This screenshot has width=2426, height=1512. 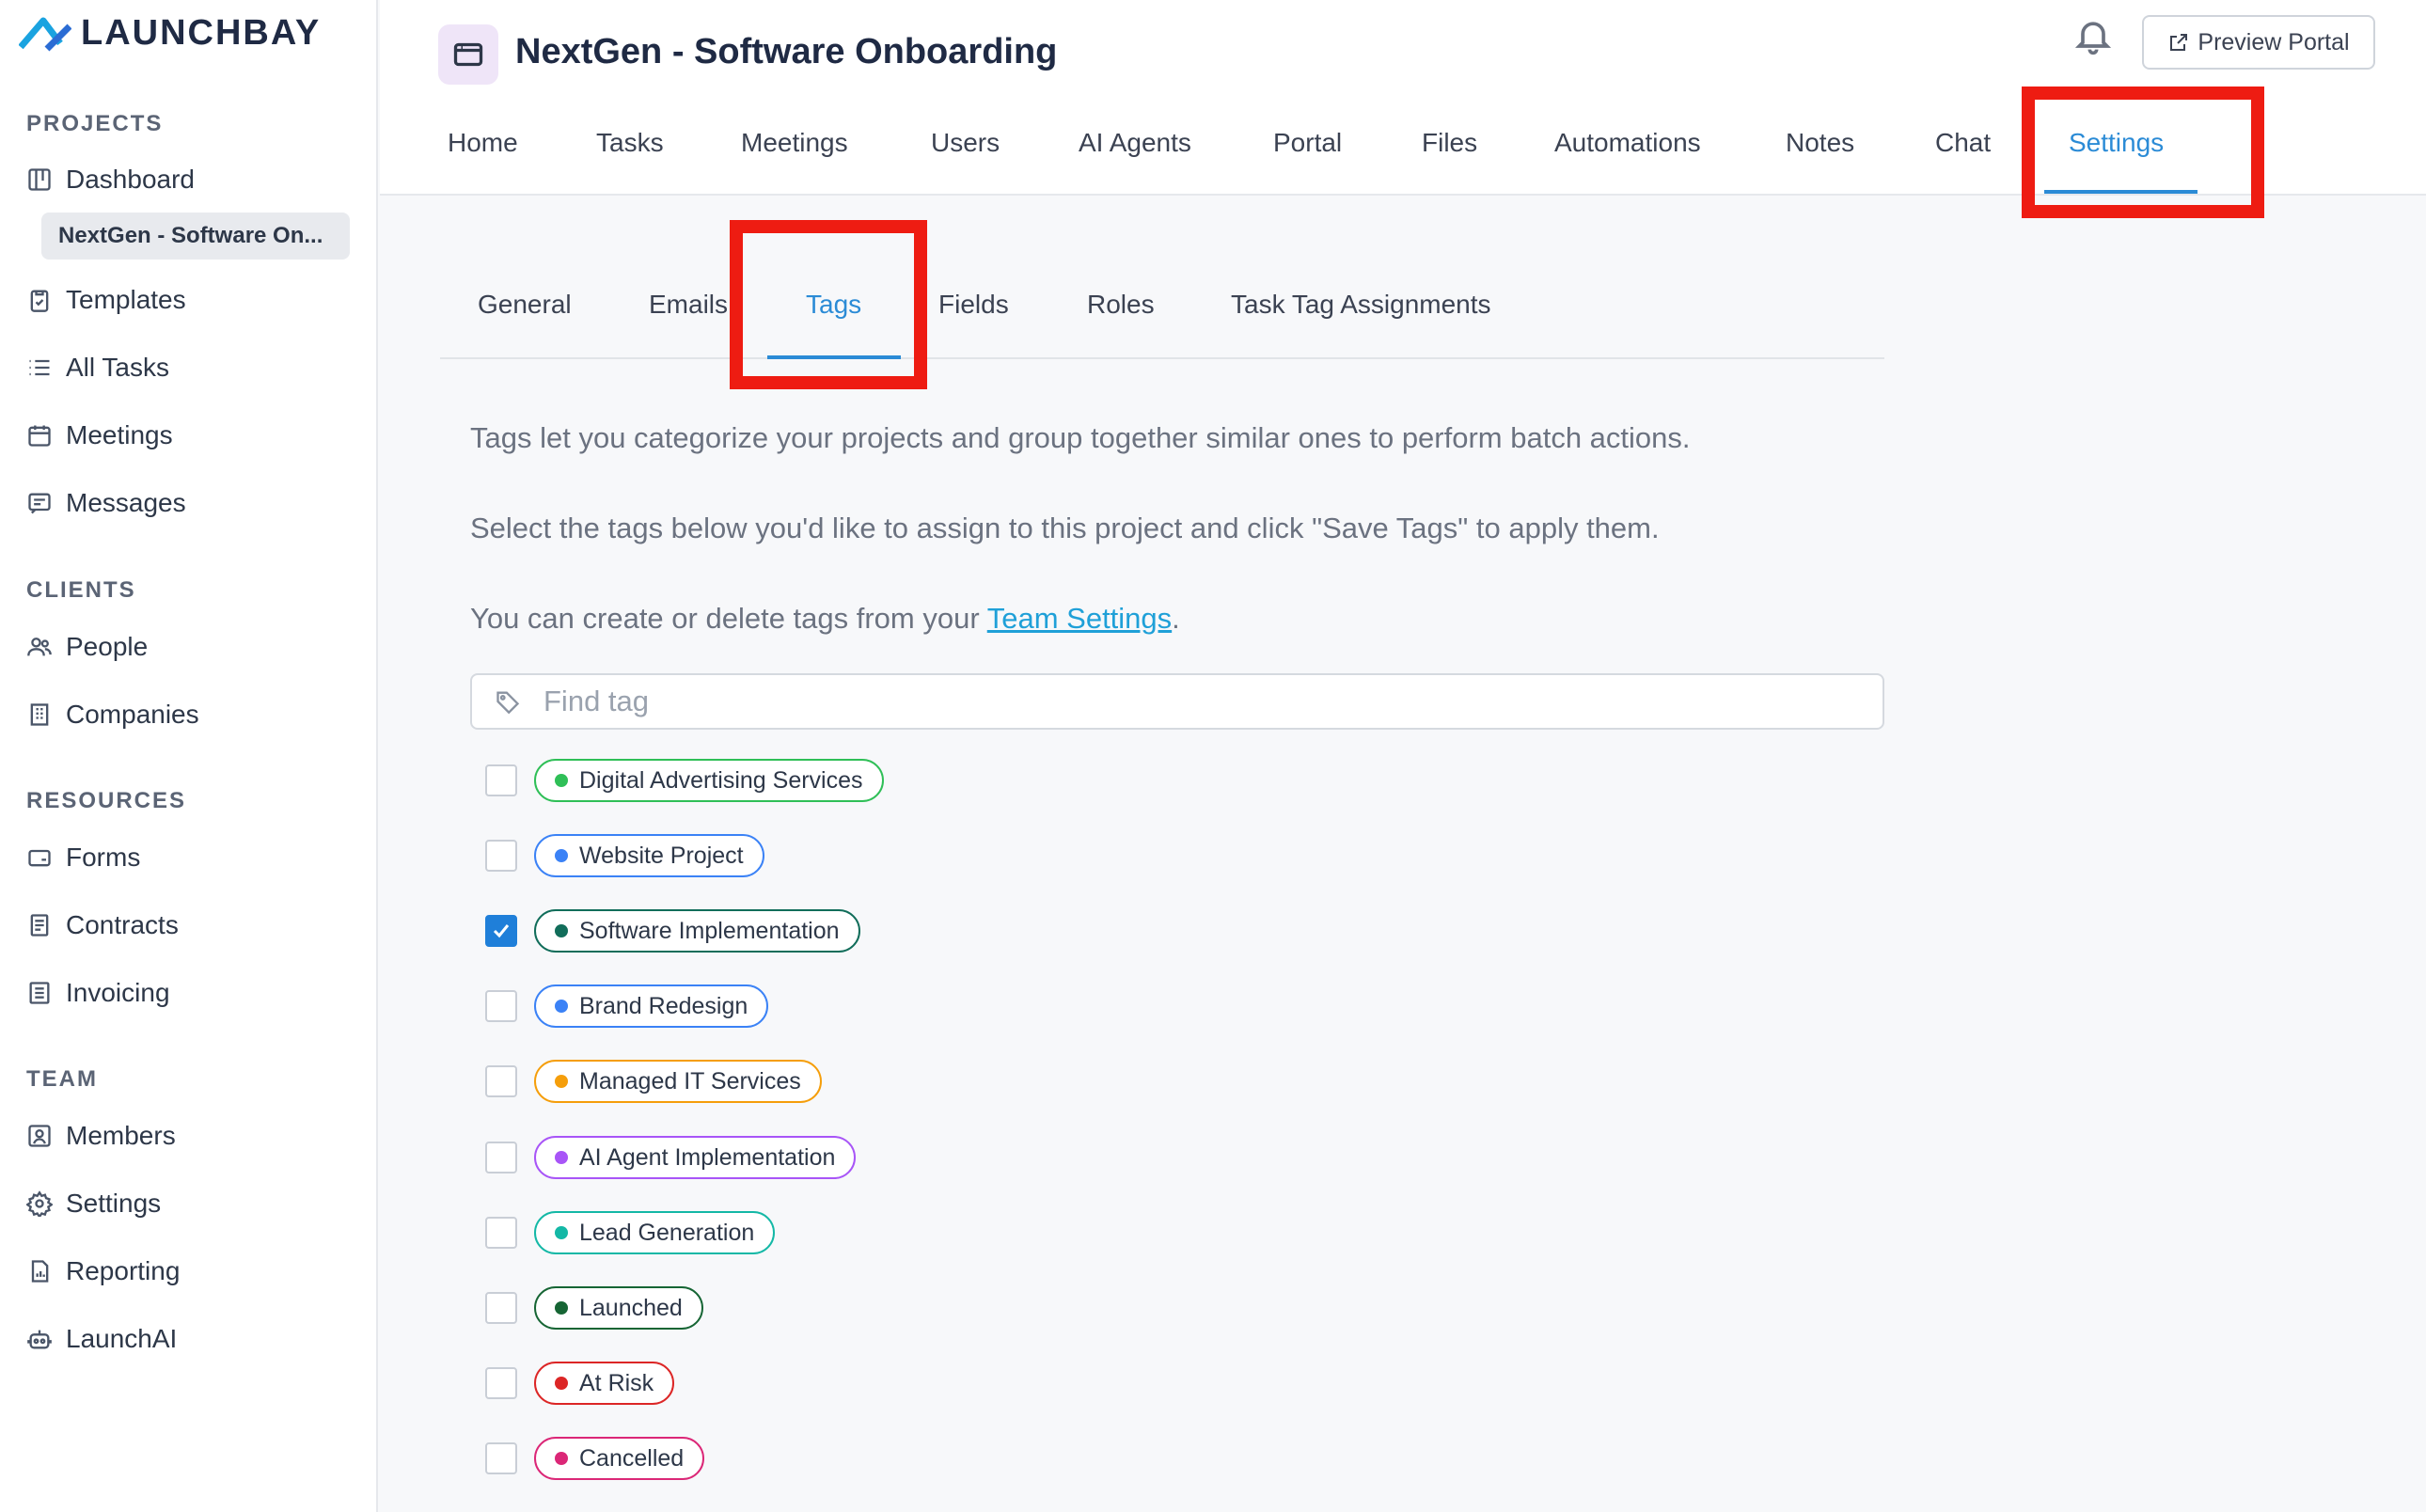 I want to click on sidebar-item-label: Messages, so click(x=126, y=503).